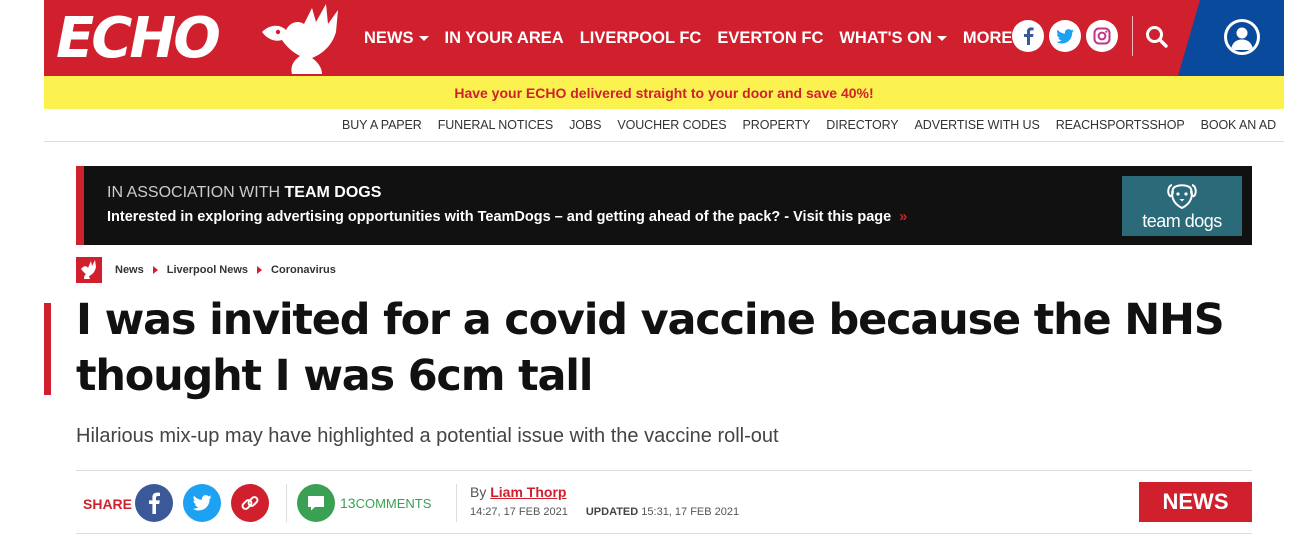  I want to click on share-facebook-button, so click(154, 503).